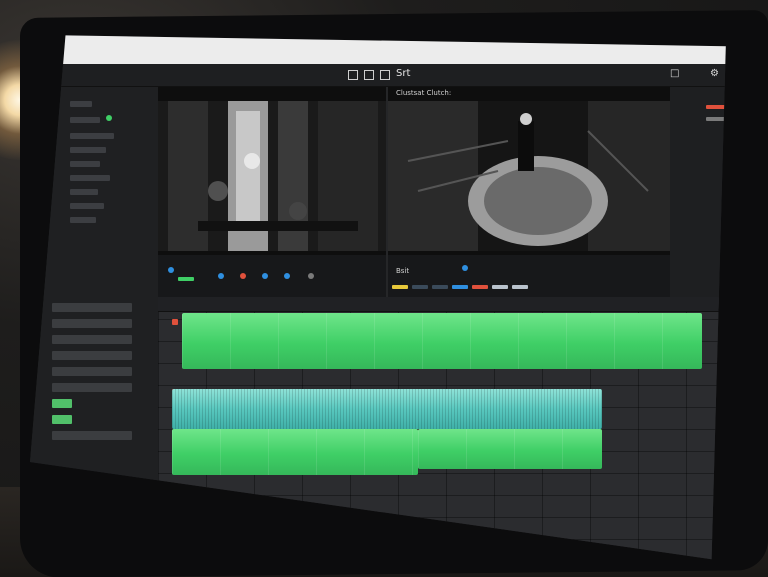 The width and height of the screenshot is (768, 577). What do you see at coordinates (403, 271) in the screenshot?
I see `program-timecode: Bsit` at bounding box center [403, 271].